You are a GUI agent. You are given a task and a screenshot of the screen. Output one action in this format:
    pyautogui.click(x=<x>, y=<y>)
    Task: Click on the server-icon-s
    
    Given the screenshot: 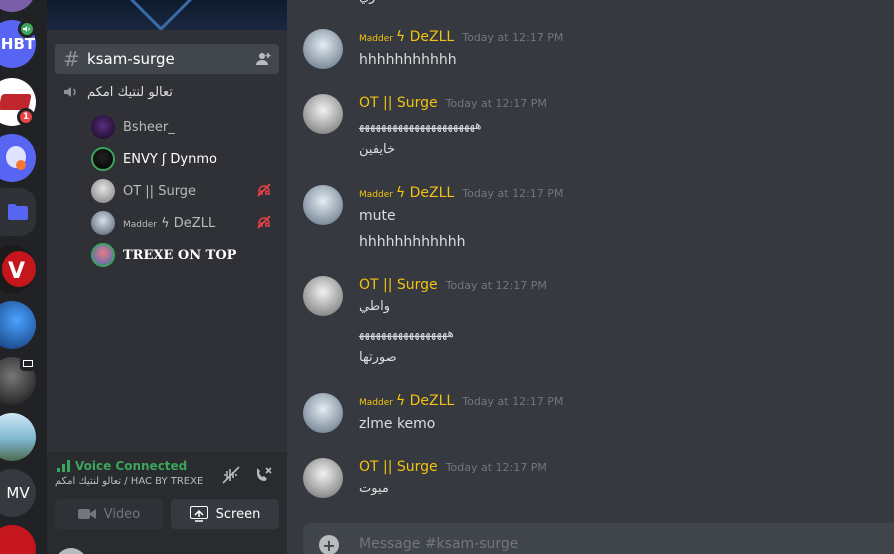 What is the action you would take?
    pyautogui.click(x=18, y=539)
    